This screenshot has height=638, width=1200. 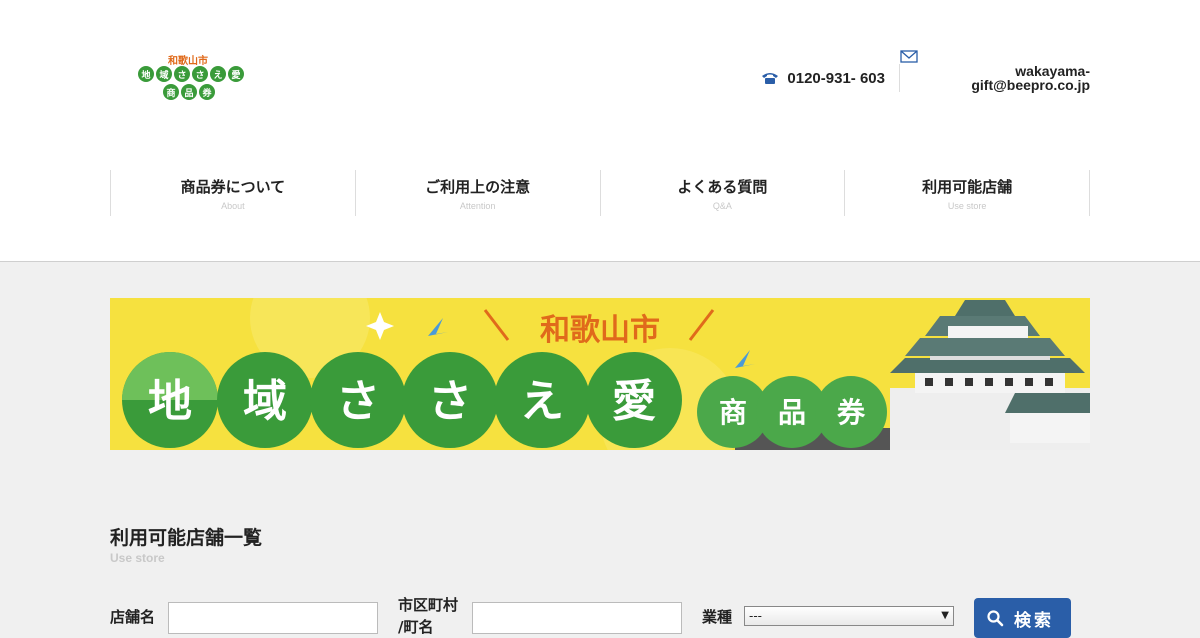 What do you see at coordinates (722, 187) in the screenshot?
I see `nav-label: よくある質問` at bounding box center [722, 187].